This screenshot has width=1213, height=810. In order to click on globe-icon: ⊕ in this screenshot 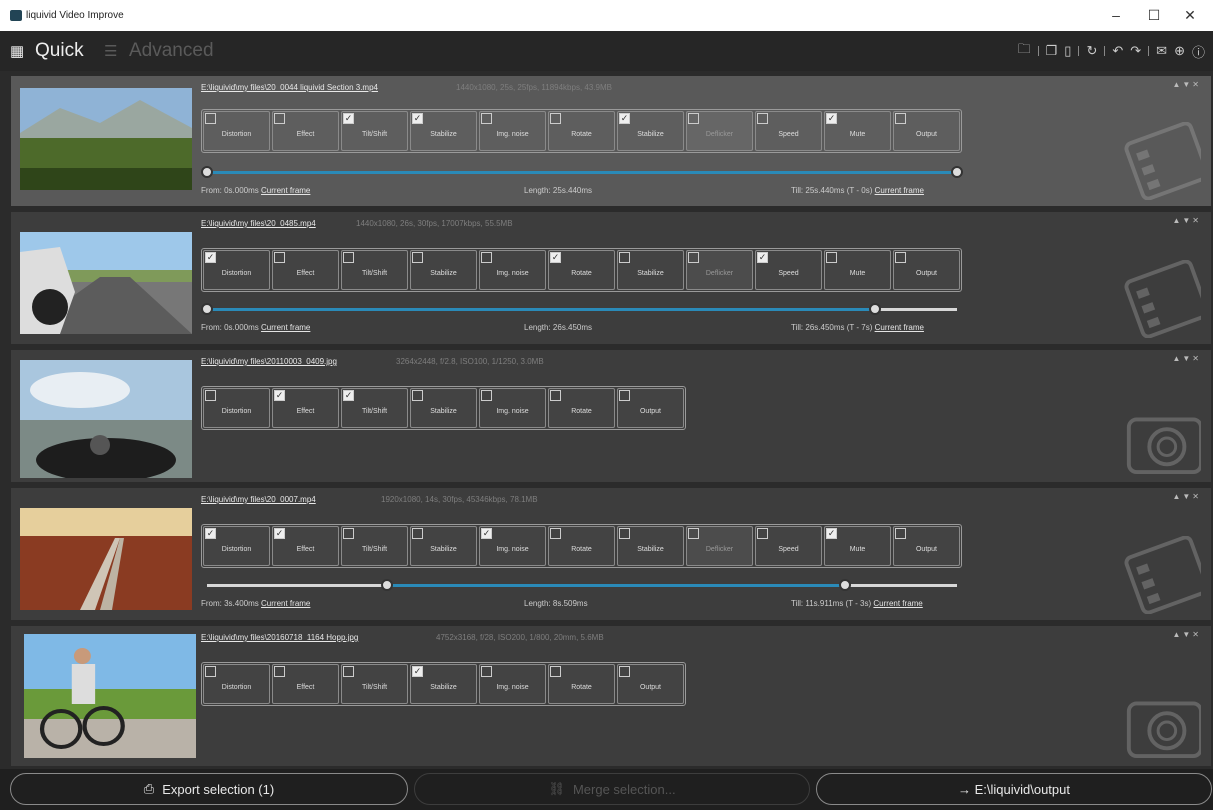, I will do `click(1179, 51)`.